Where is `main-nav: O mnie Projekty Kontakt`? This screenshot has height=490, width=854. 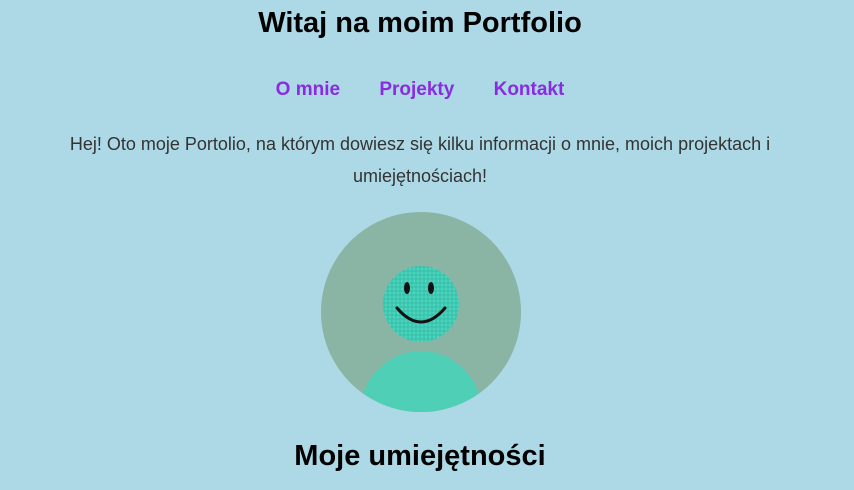 main-nav: O mnie Projekty Kontakt is located at coordinates (420, 90).